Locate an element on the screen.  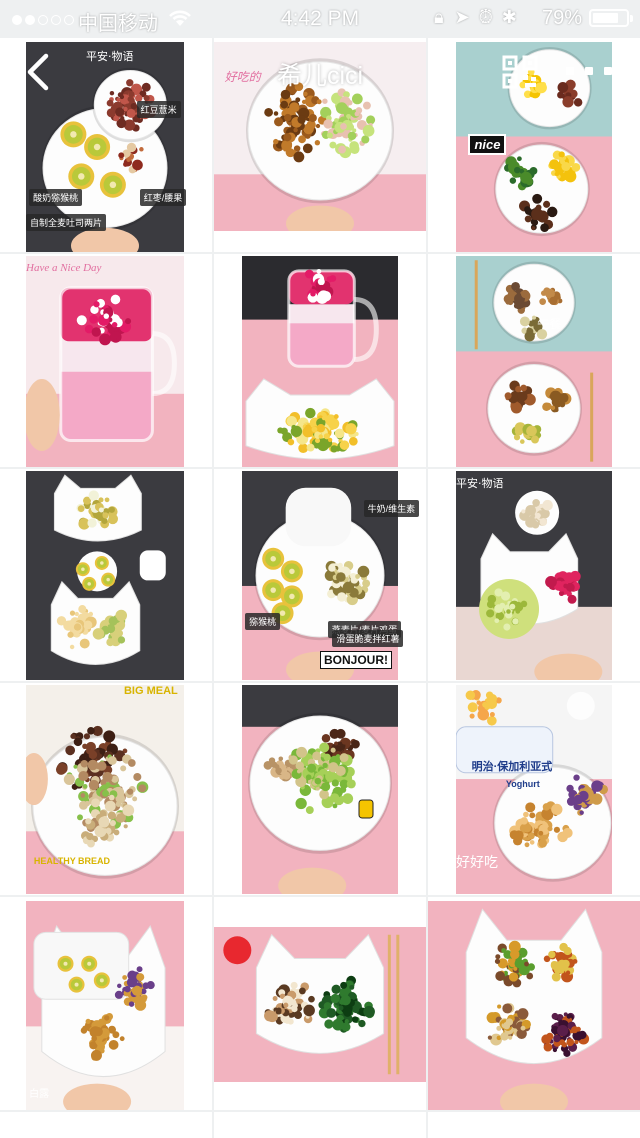
photo-thumbnail: 平安·物语 is located at coordinates (534, 575).